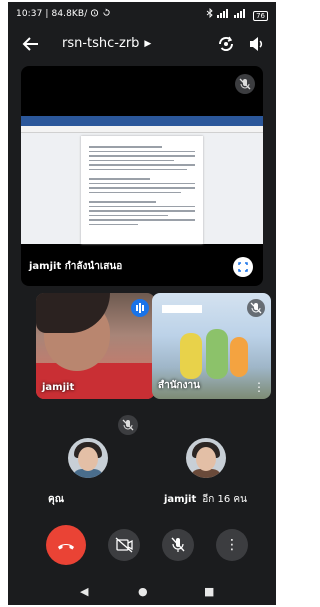 This screenshot has height=607, width=320. I want to click on active-speaker-indicator, so click(140, 308).